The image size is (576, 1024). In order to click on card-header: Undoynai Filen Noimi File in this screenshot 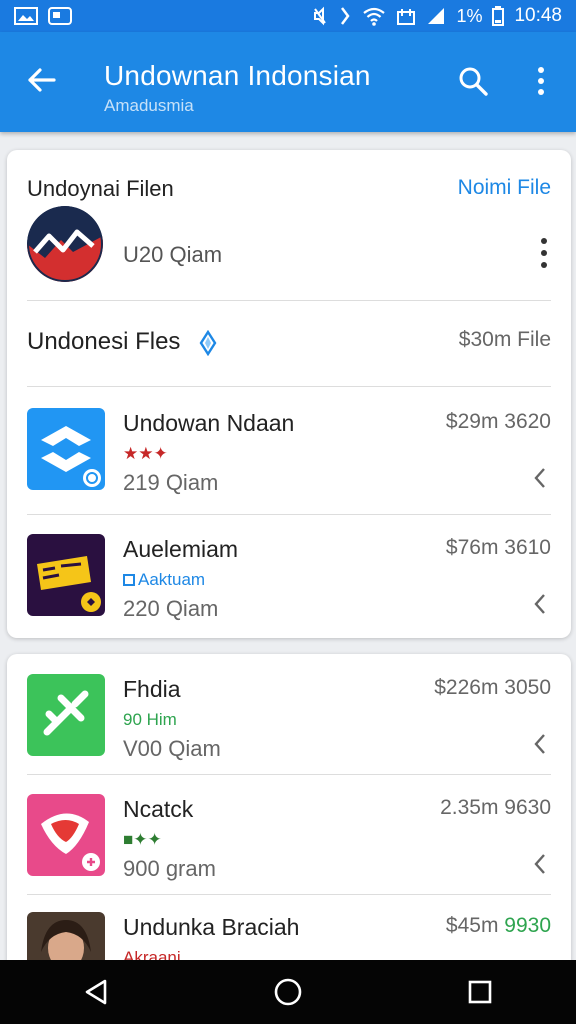, I will do `click(289, 191)`.